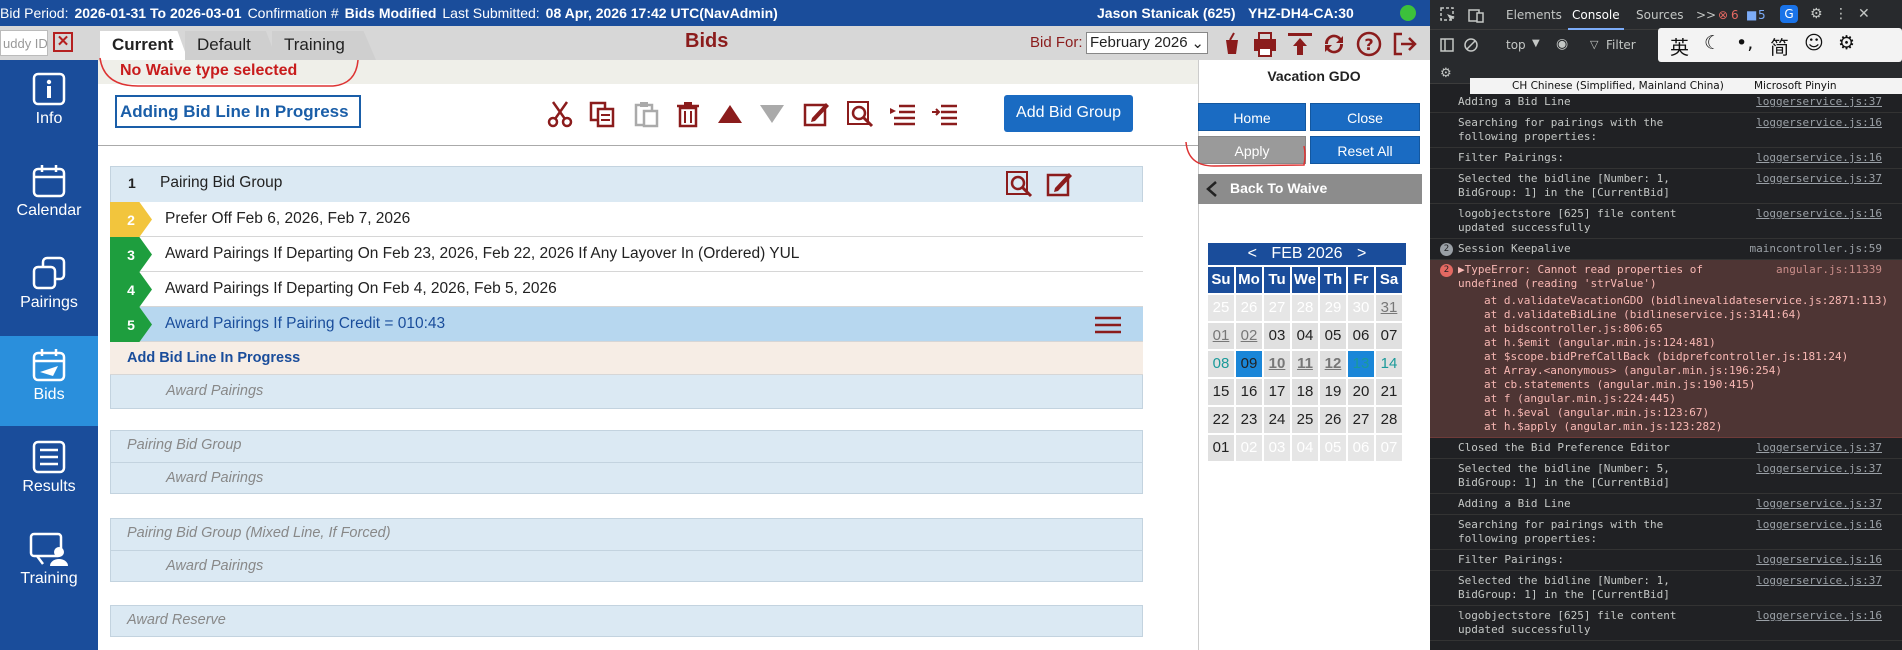 This screenshot has height=650, width=1902. I want to click on tab-sources: Sources, so click(1659, 15).